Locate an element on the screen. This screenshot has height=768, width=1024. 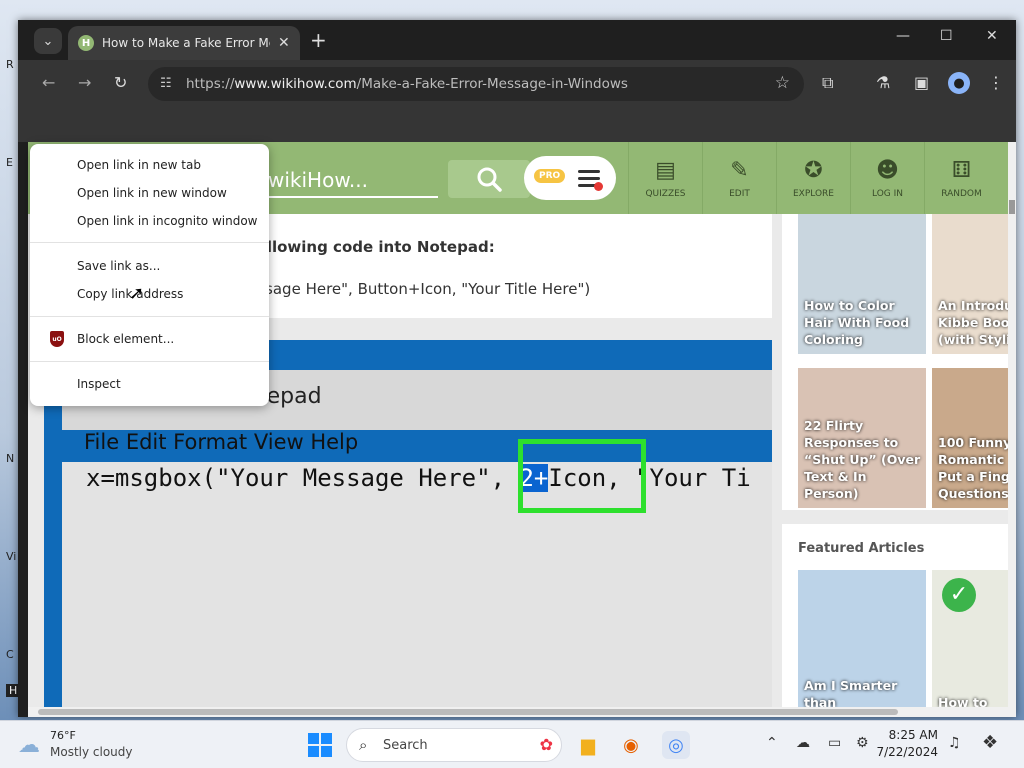
taskbar-search-label: Search is located at coordinates (405, 745).